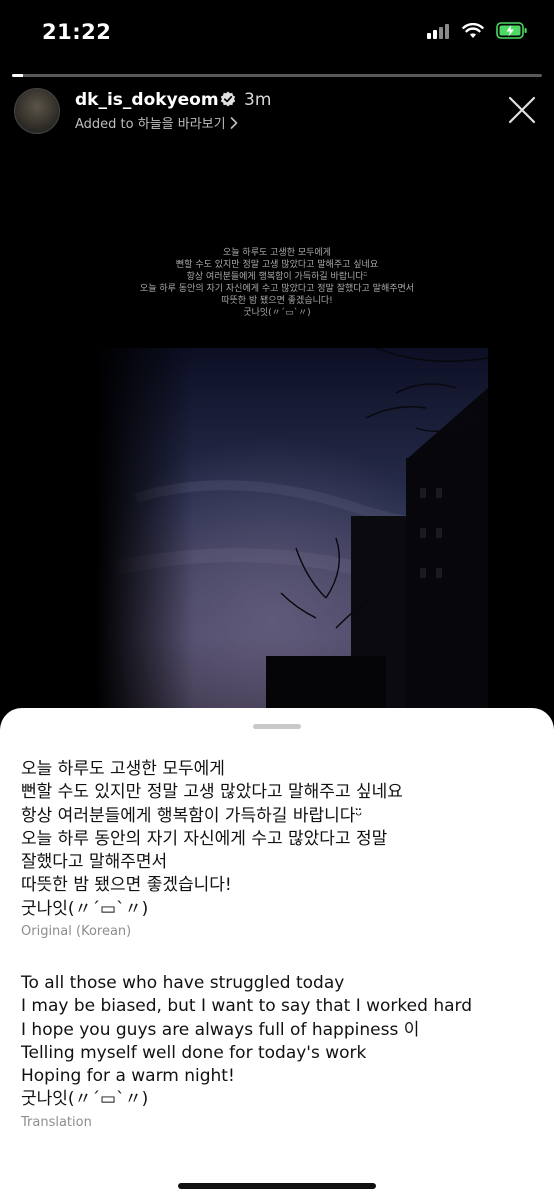 This screenshot has height=1200, width=554. I want to click on caption-line: 오늘 하루 동안의 자기 자신에게 수고 많았다고 정말 잘했다고 말해주면서, so click(277, 289).